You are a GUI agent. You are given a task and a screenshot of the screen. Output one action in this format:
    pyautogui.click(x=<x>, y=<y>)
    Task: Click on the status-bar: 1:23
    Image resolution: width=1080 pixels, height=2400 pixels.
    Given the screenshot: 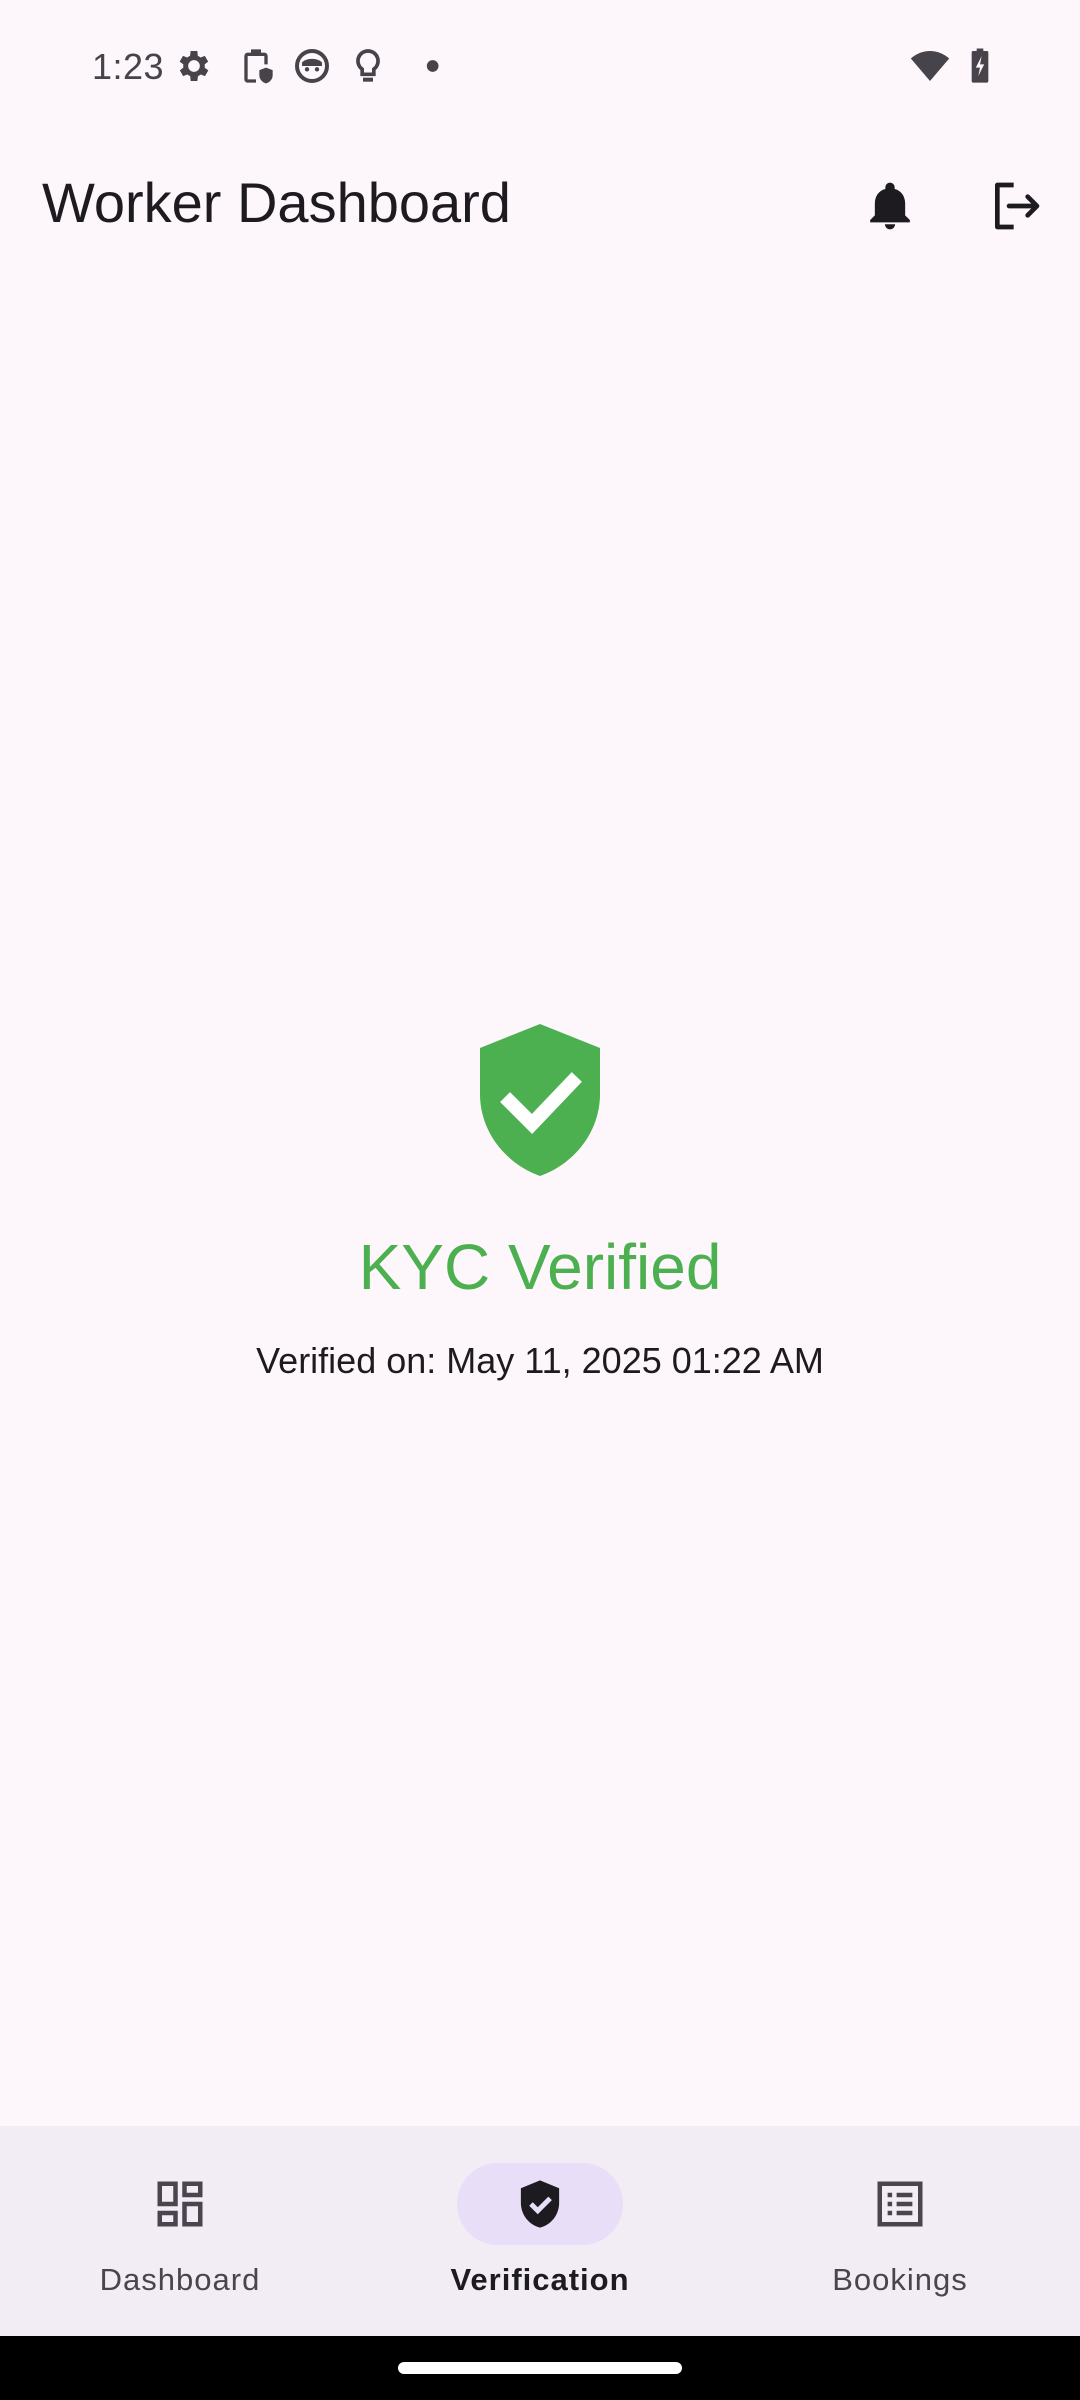 What is the action you would take?
    pyautogui.click(x=540, y=65)
    